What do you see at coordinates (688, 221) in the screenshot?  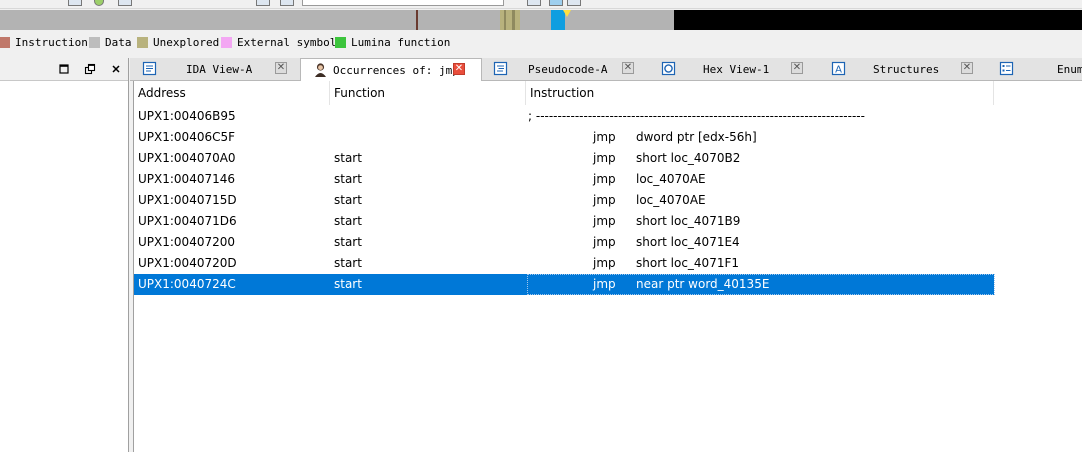 I see `cell-operand: short loc_4071B9` at bounding box center [688, 221].